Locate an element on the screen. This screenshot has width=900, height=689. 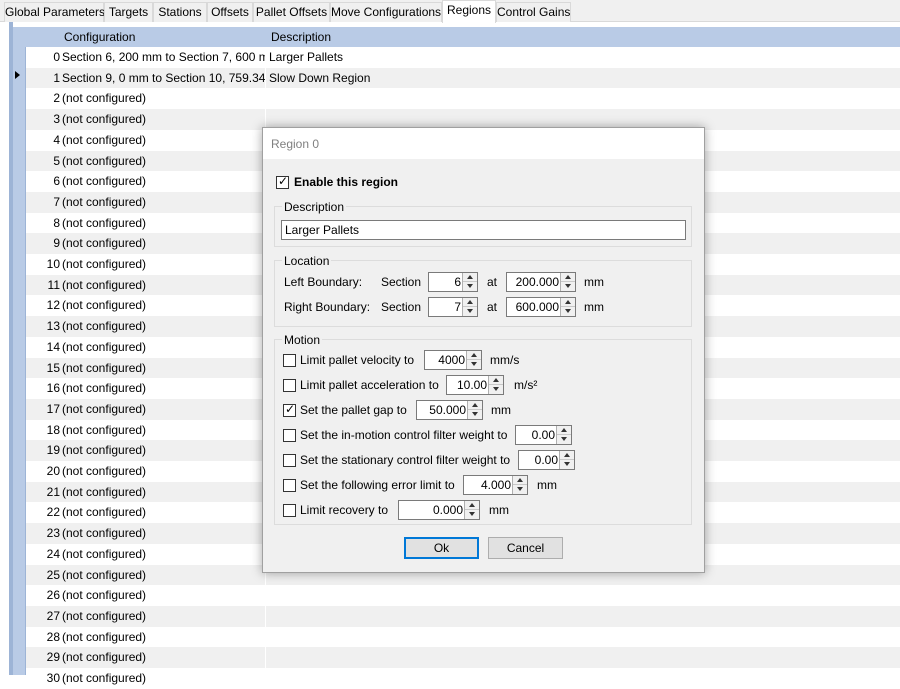
left-position-spinner: 200.000 is located at coordinates (541, 282).